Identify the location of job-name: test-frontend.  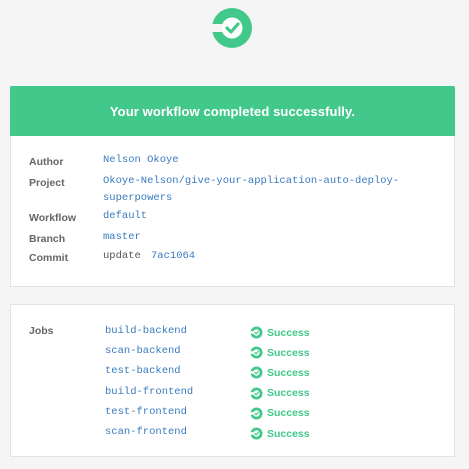
(146, 412).